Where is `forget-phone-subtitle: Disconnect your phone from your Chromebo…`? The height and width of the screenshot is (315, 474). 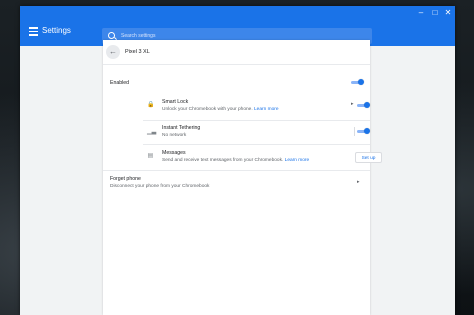
forget-phone-subtitle: Disconnect your phone from your Chromebo… is located at coordinates (160, 186).